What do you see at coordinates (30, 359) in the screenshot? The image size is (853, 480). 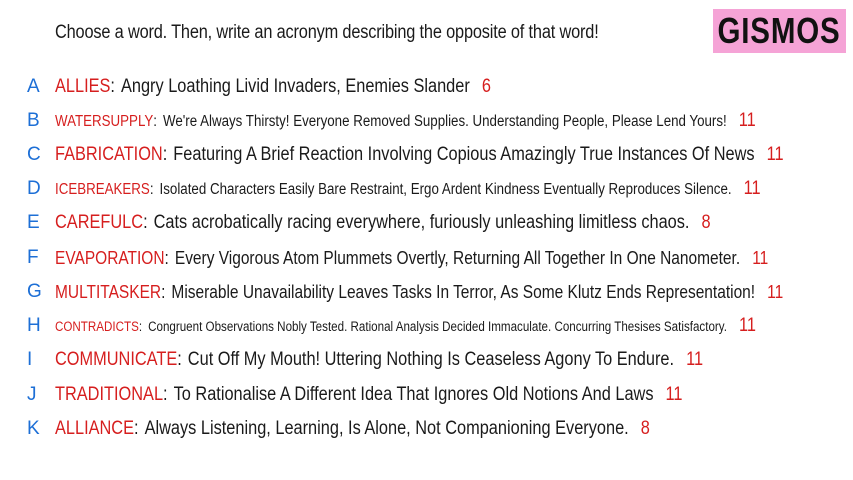 I see `entry-letter: I` at bounding box center [30, 359].